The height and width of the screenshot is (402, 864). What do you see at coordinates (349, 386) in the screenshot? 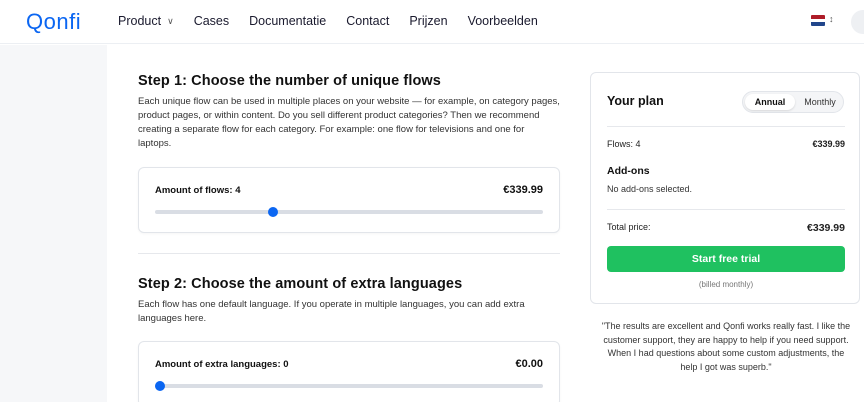
I see `languages-slider` at bounding box center [349, 386].